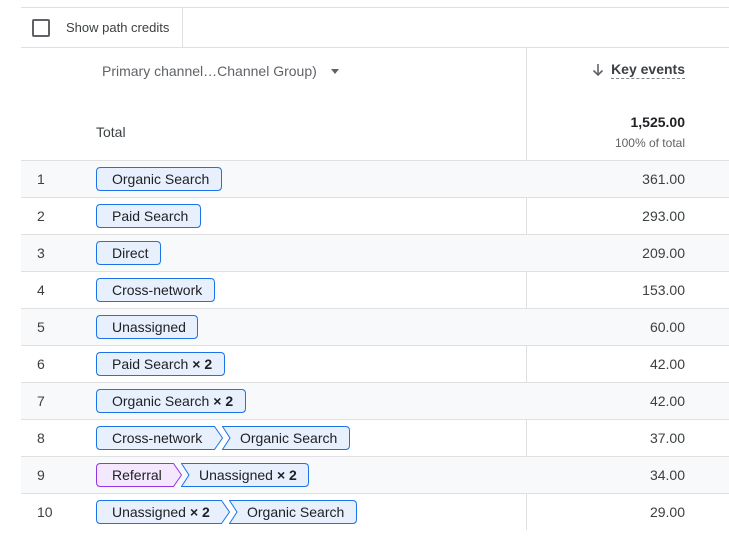  I want to click on key-events-value: 29.00, so click(667, 512).